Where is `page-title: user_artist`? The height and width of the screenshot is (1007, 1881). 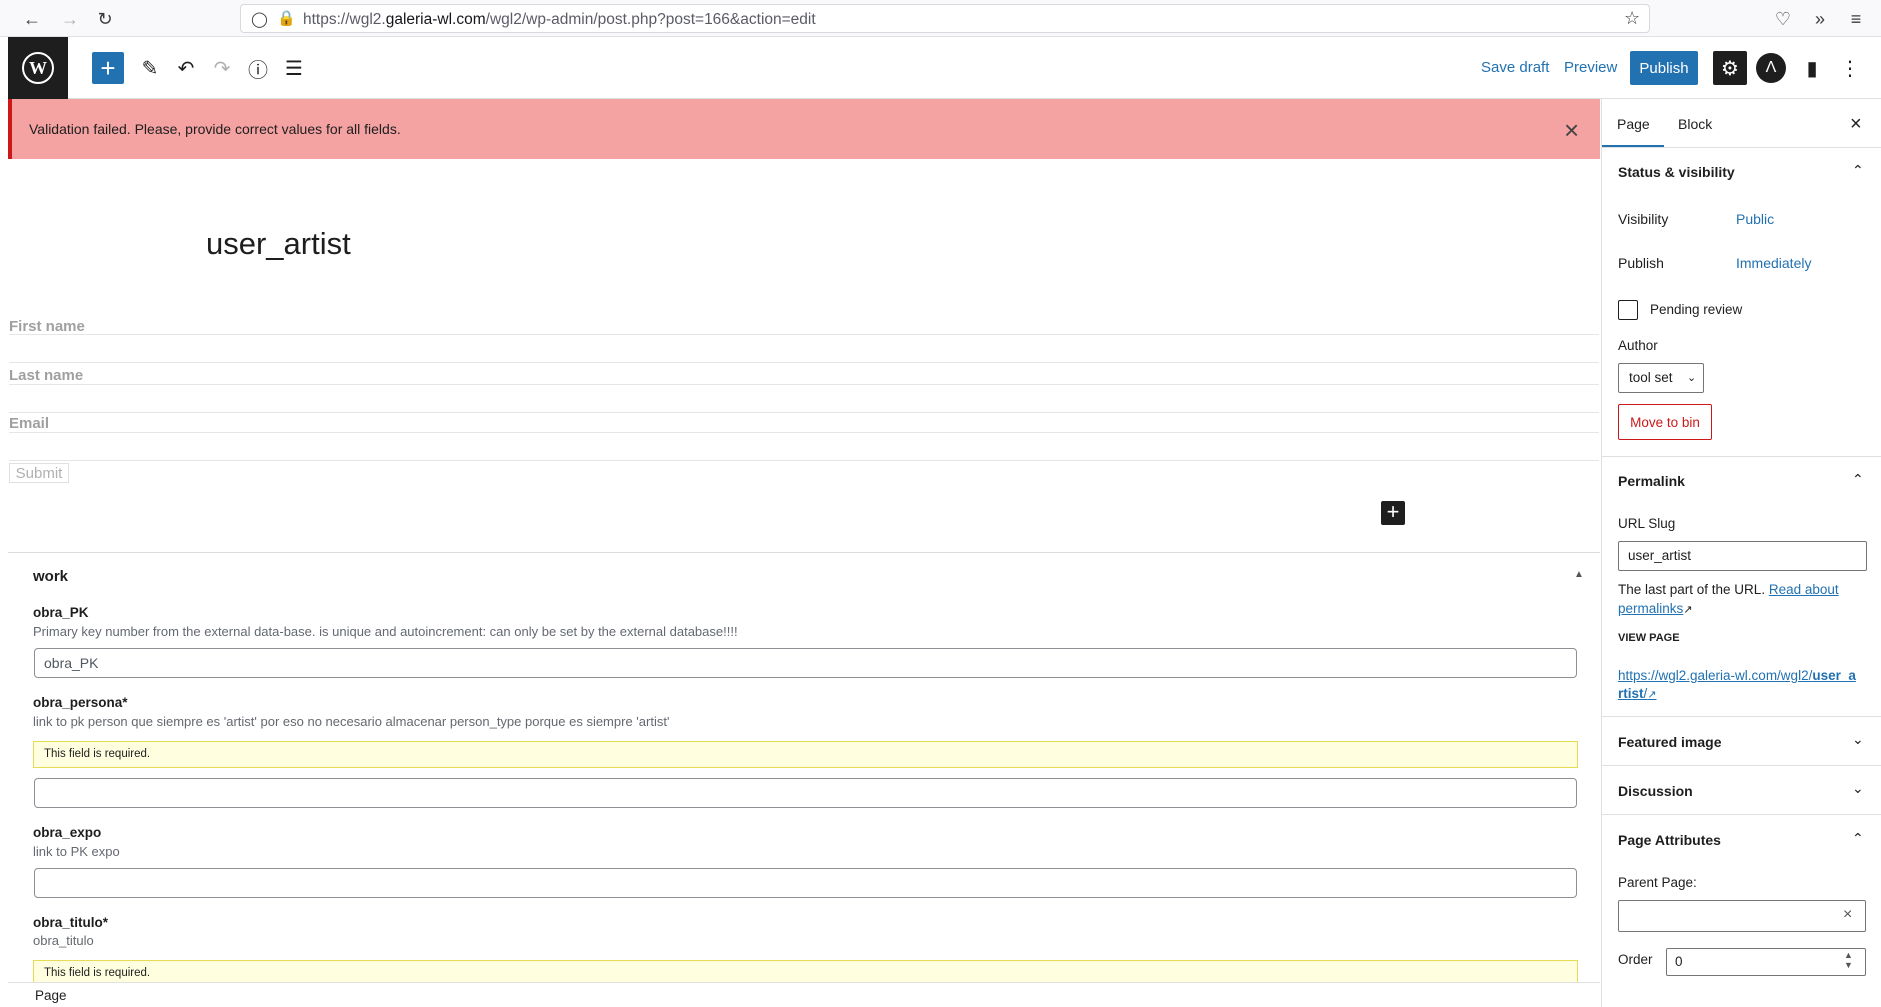
page-title: user_artist is located at coordinates (278, 244).